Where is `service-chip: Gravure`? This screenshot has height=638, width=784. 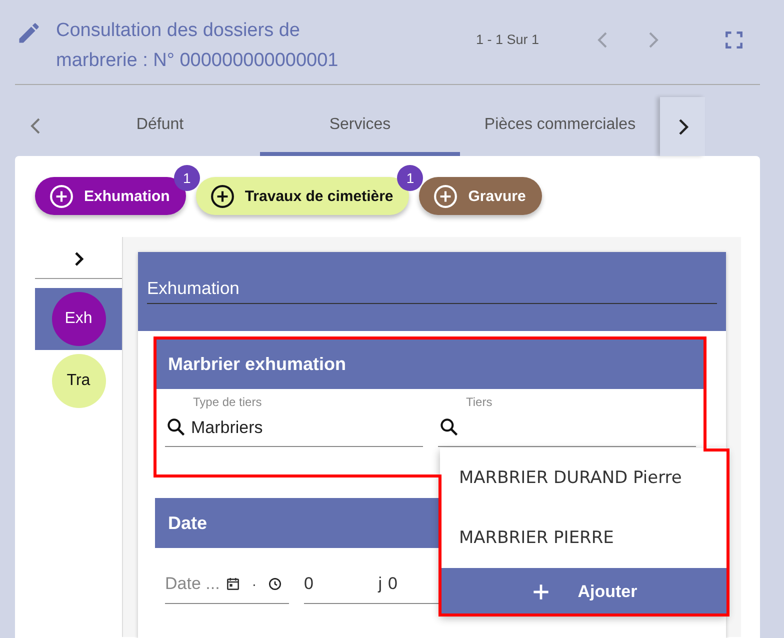 service-chip: Gravure is located at coordinates (480, 196).